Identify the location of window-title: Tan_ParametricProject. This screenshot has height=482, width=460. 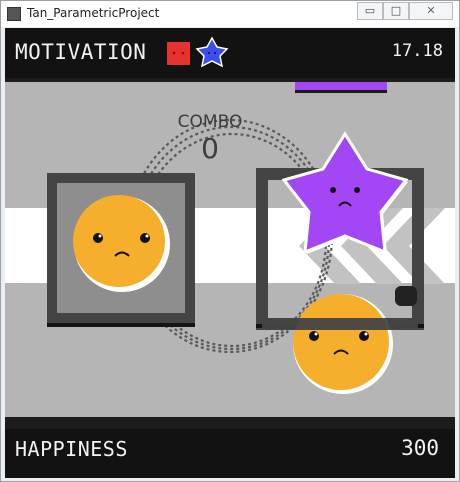
(93, 13).